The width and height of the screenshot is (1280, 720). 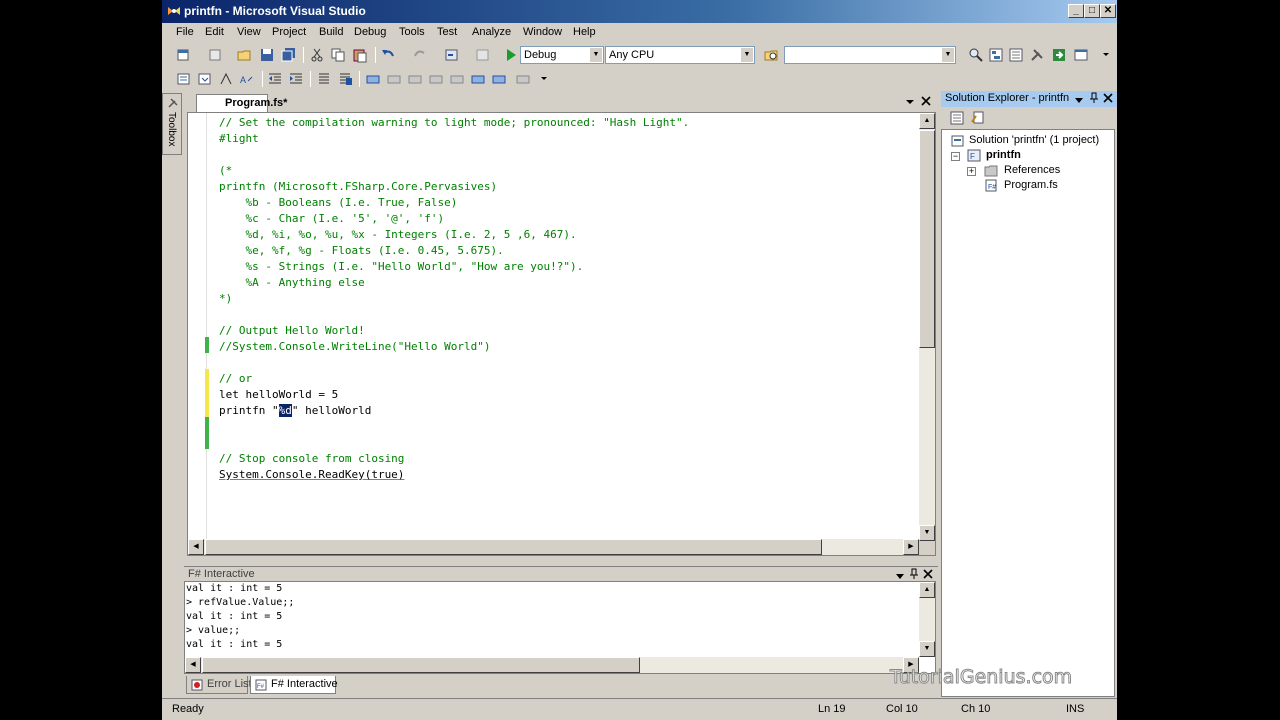 What do you see at coordinates (971, 171) in the screenshot?
I see `expand-icon: +` at bounding box center [971, 171].